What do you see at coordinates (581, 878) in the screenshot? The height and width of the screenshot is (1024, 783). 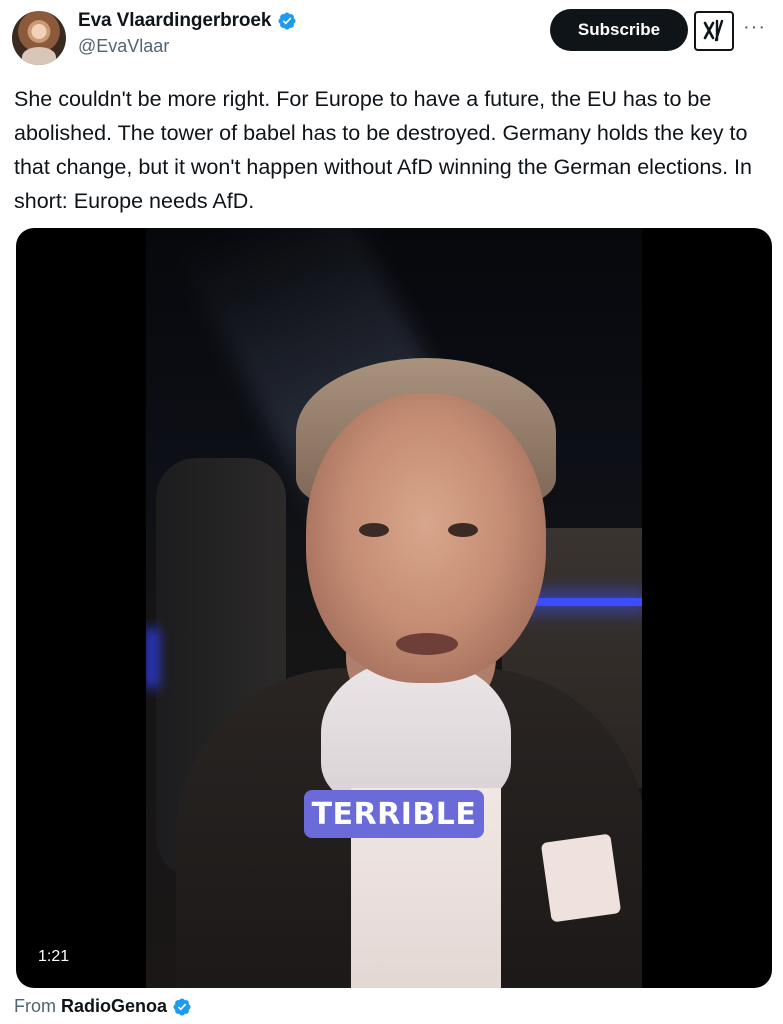 I see `pocket-square` at bounding box center [581, 878].